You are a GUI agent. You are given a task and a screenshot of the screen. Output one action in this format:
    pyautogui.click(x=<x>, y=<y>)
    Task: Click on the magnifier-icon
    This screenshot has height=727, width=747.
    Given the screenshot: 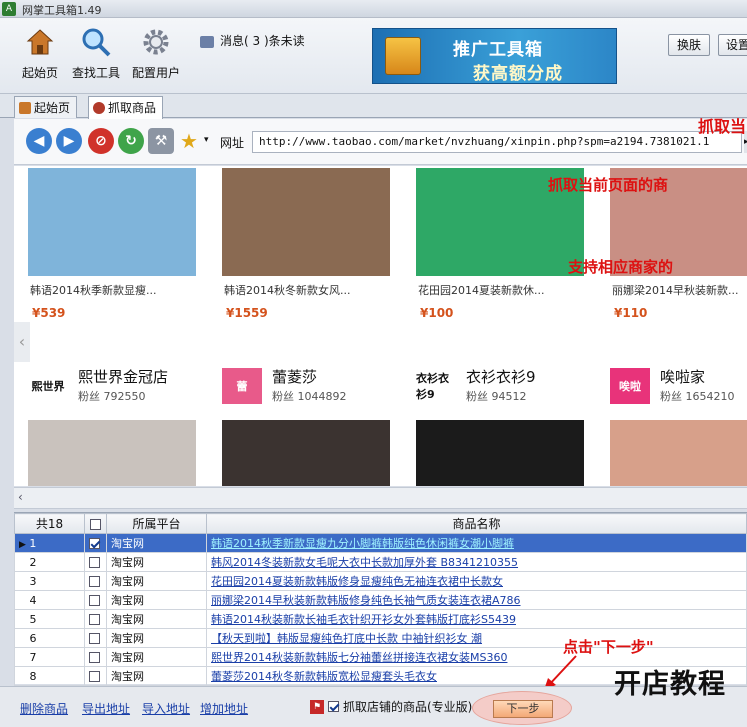 What is the action you would take?
    pyautogui.click(x=96, y=42)
    